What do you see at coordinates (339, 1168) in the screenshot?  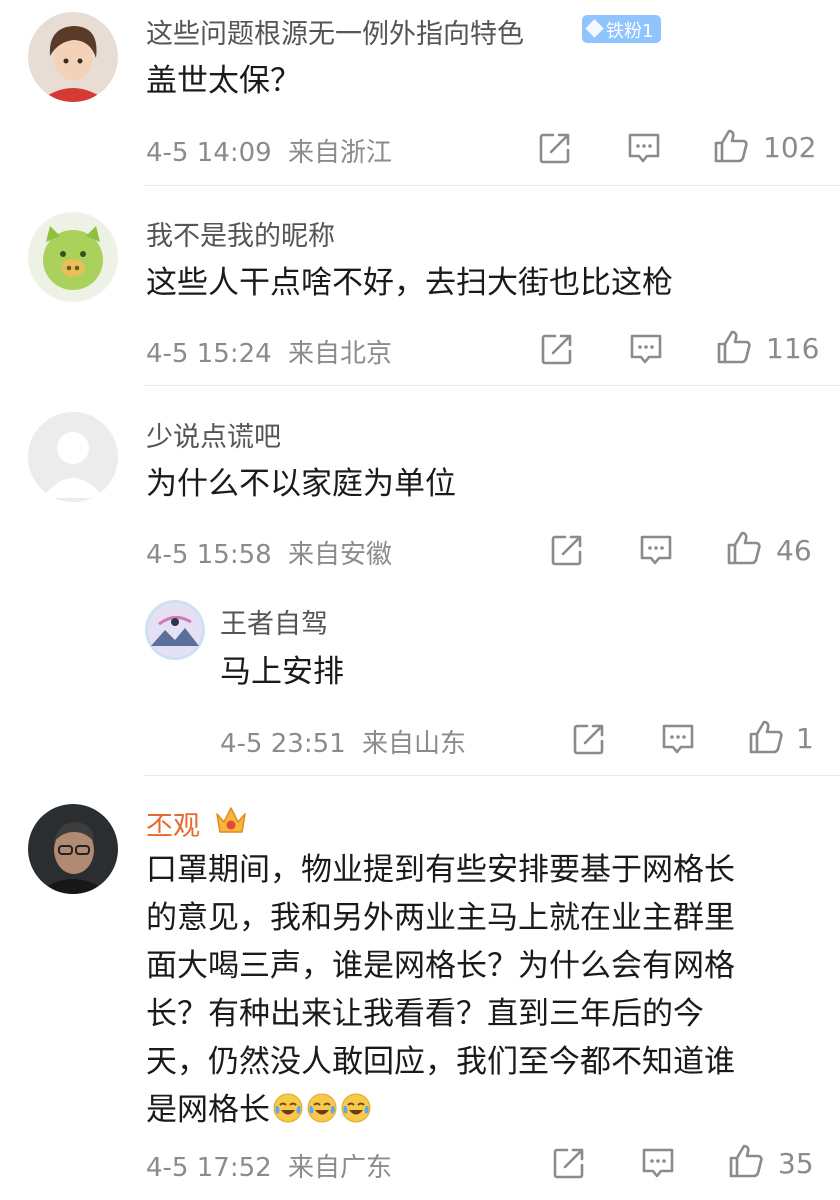 I see `comment-location: 来自广东` at bounding box center [339, 1168].